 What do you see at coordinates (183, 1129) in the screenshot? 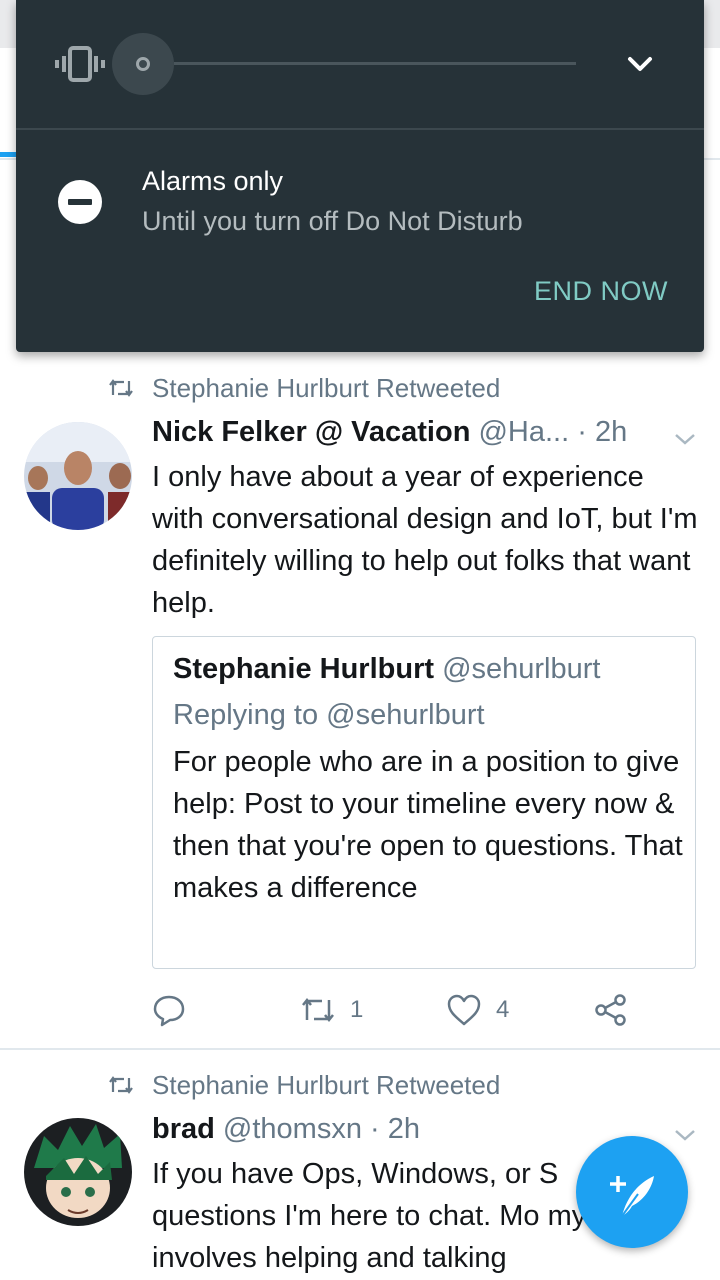
I see `author-name: brad` at bounding box center [183, 1129].